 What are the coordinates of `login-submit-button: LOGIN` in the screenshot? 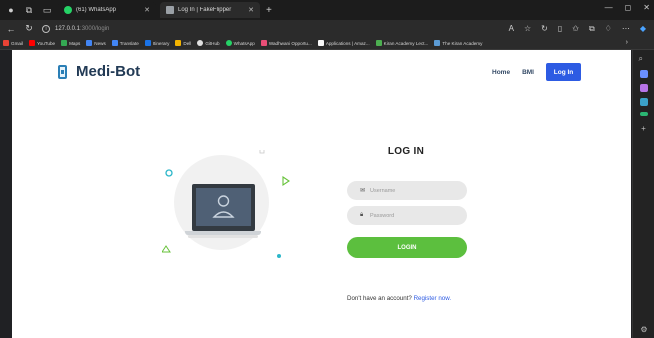 It's located at (407, 247).